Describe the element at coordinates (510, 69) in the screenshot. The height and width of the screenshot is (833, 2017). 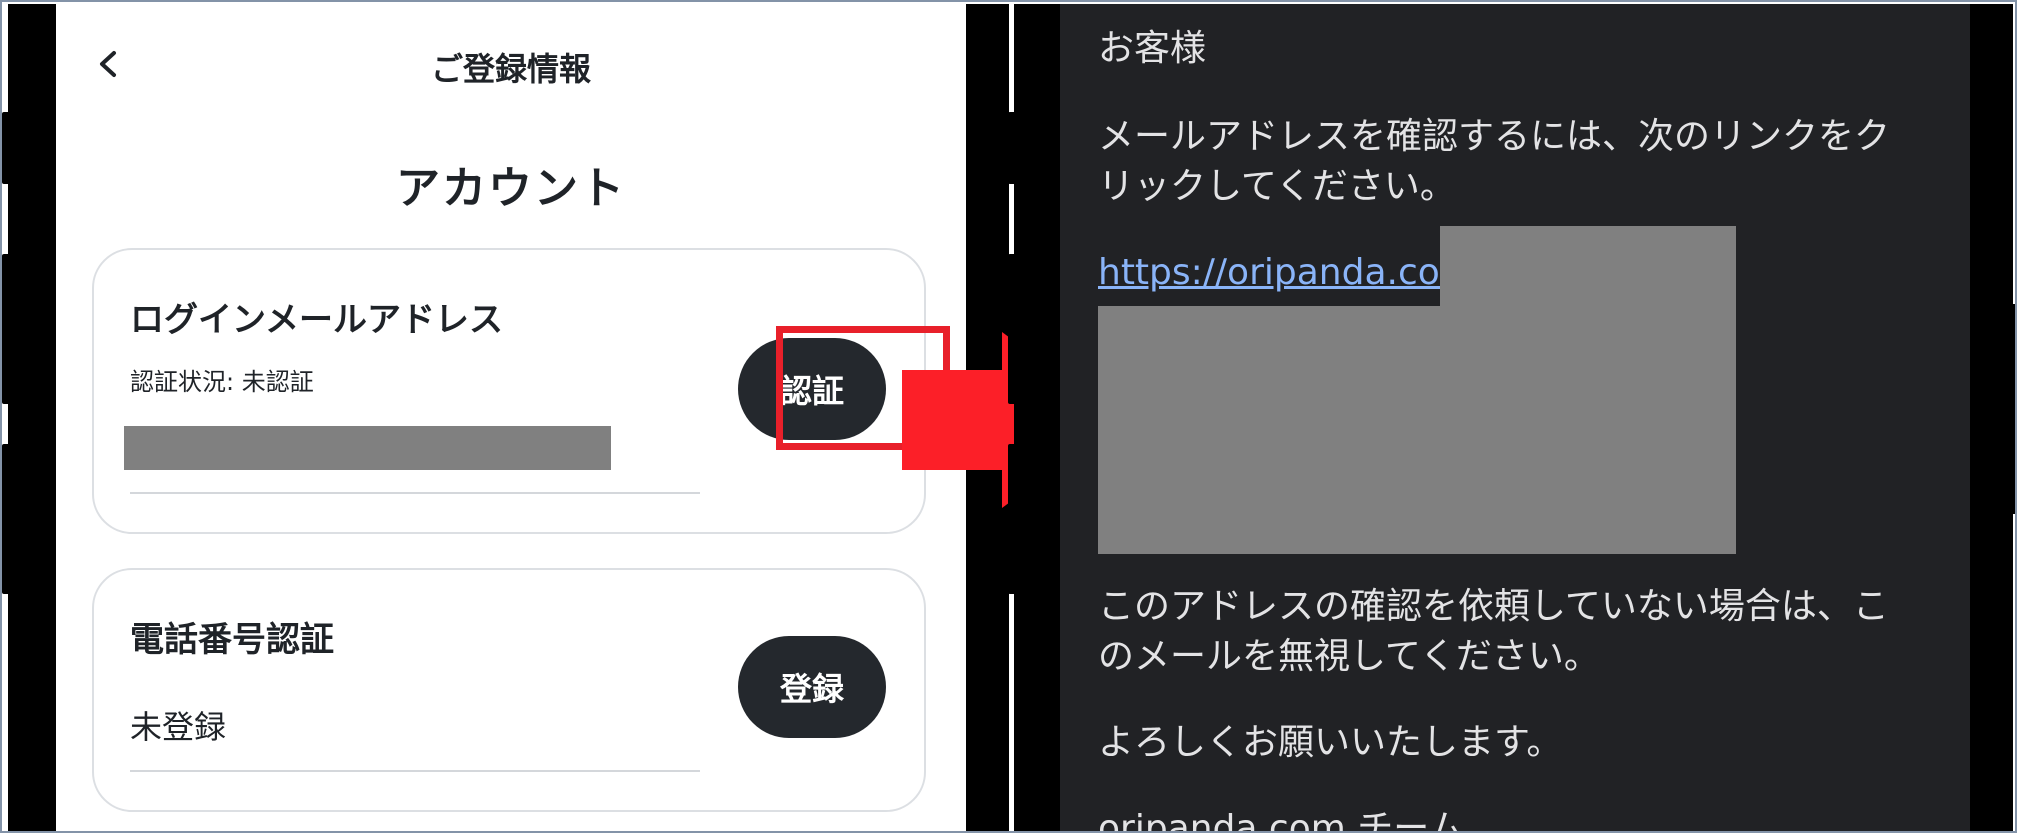
I see `nav-title: ご登録情報` at that location.